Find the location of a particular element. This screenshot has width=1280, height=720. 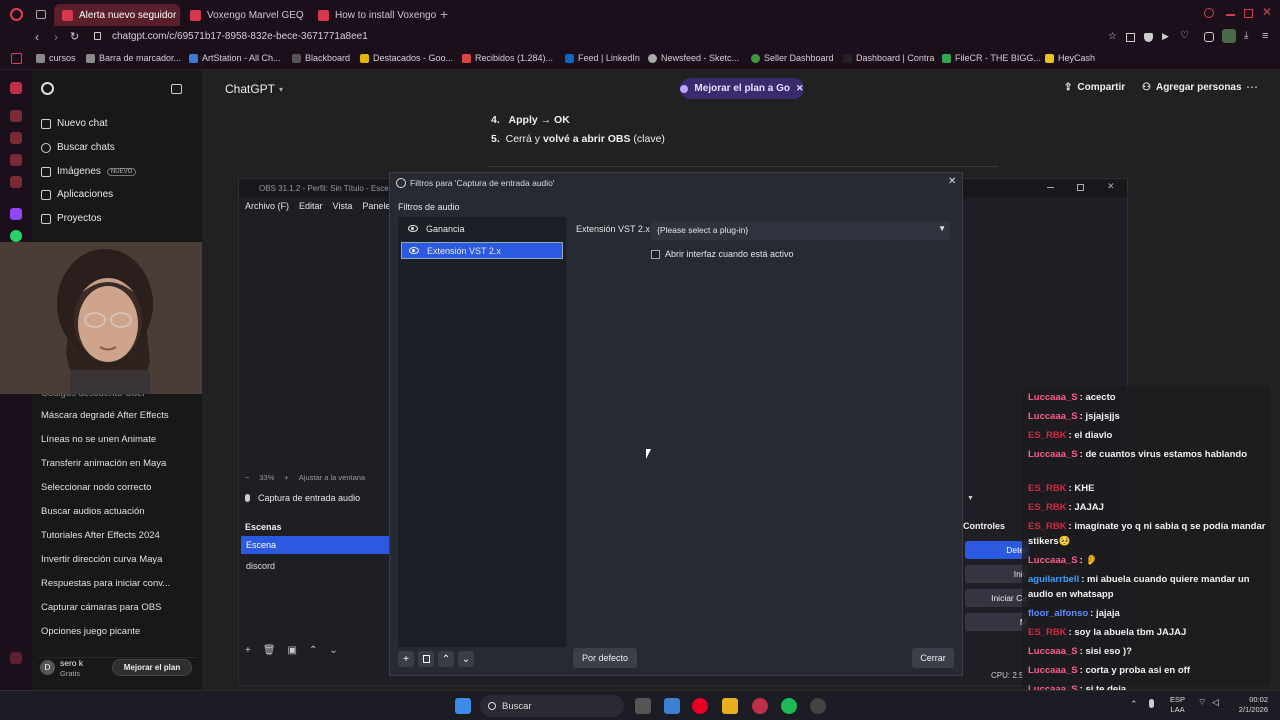

clock: 00:02 2/1/2026 is located at coordinates (1250, 705).